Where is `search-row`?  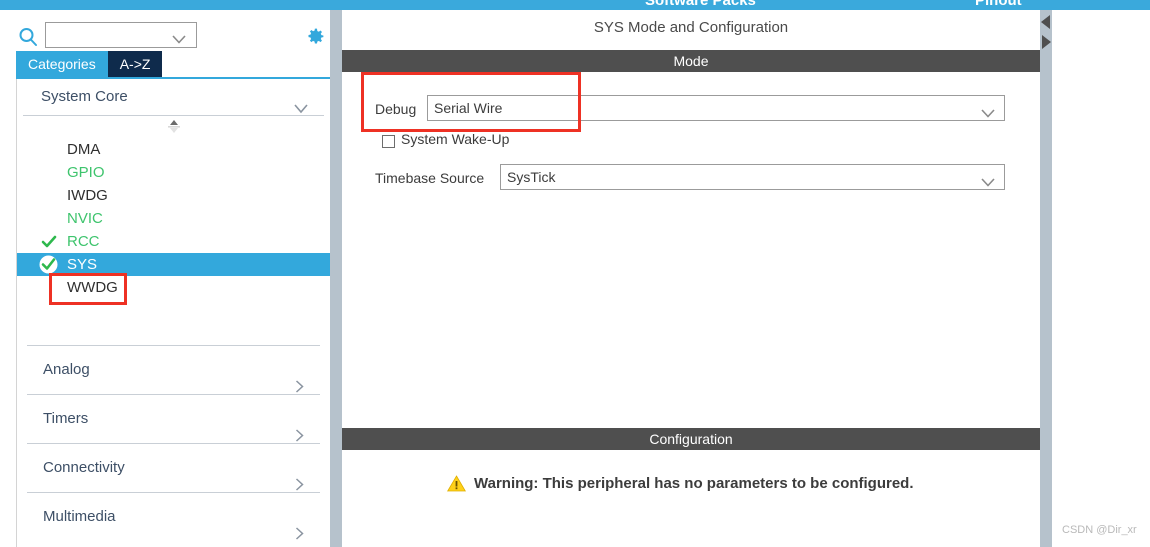
search-row is located at coordinates (165, 35).